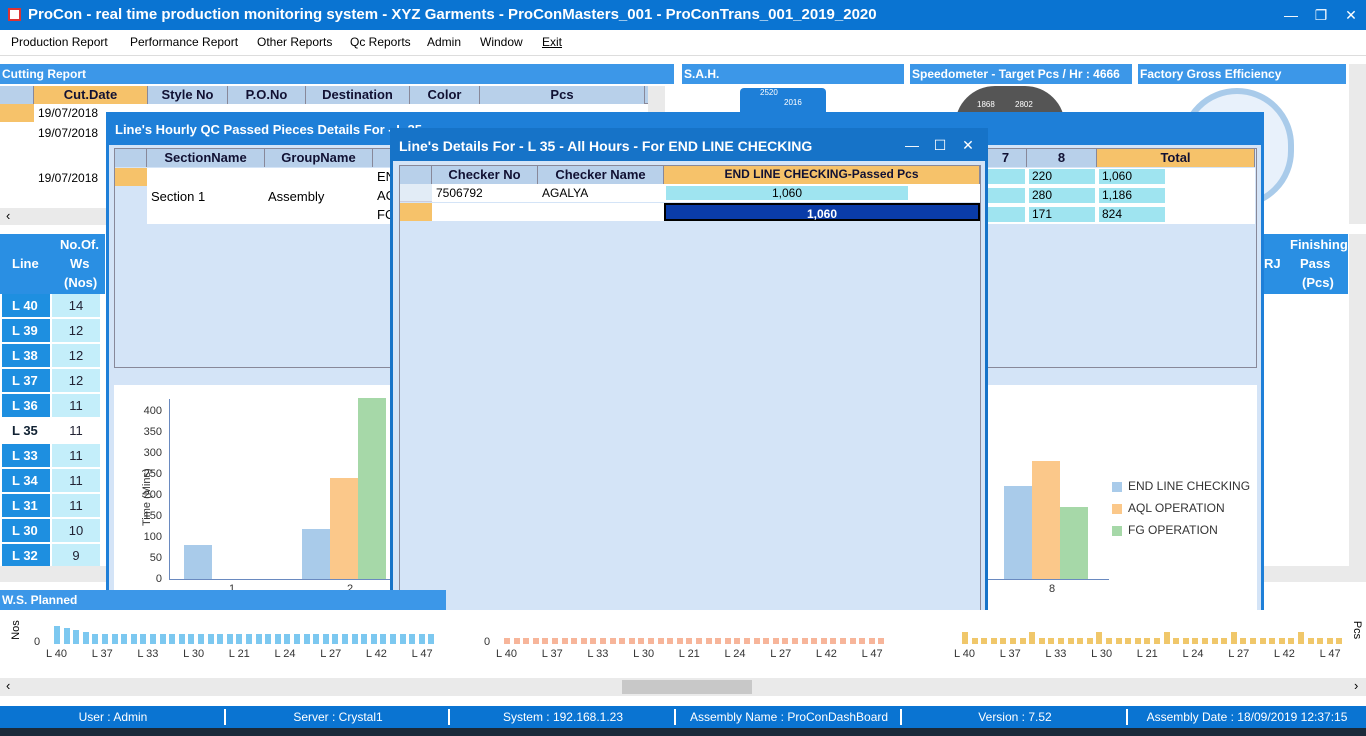  I want to click on menu-production-report: Production Report, so click(59, 42).